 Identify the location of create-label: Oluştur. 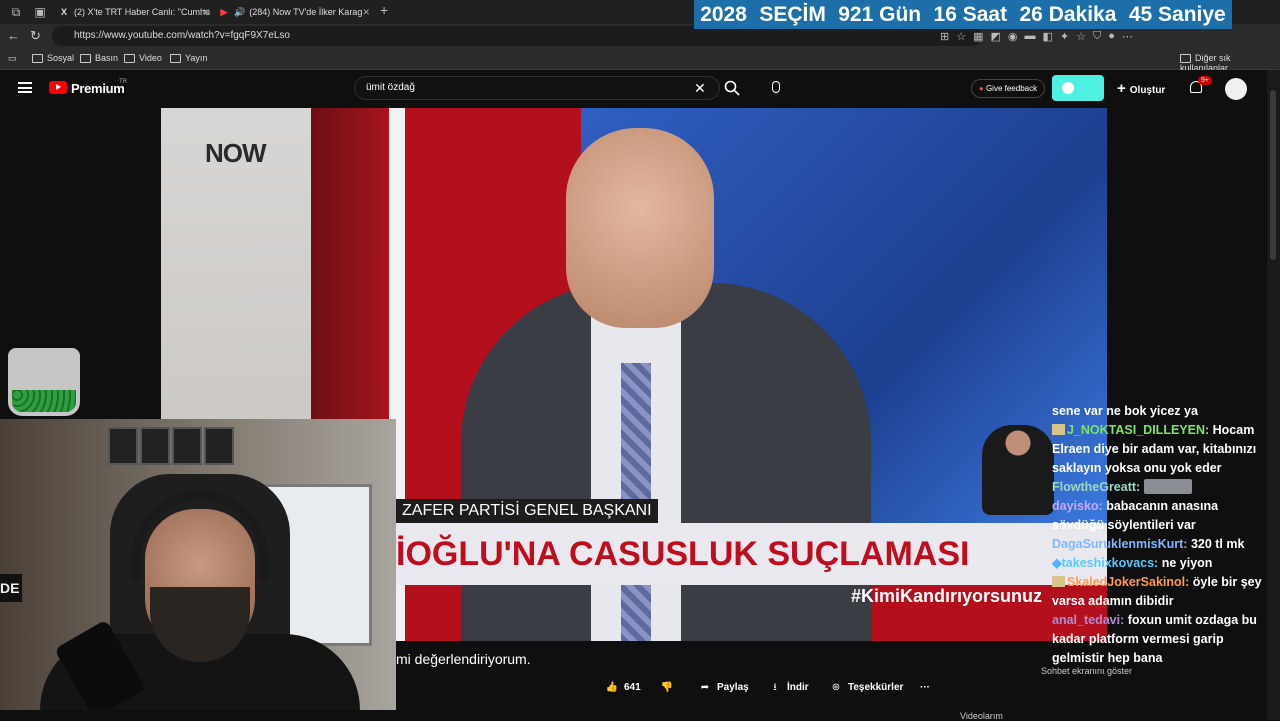
(1147, 90).